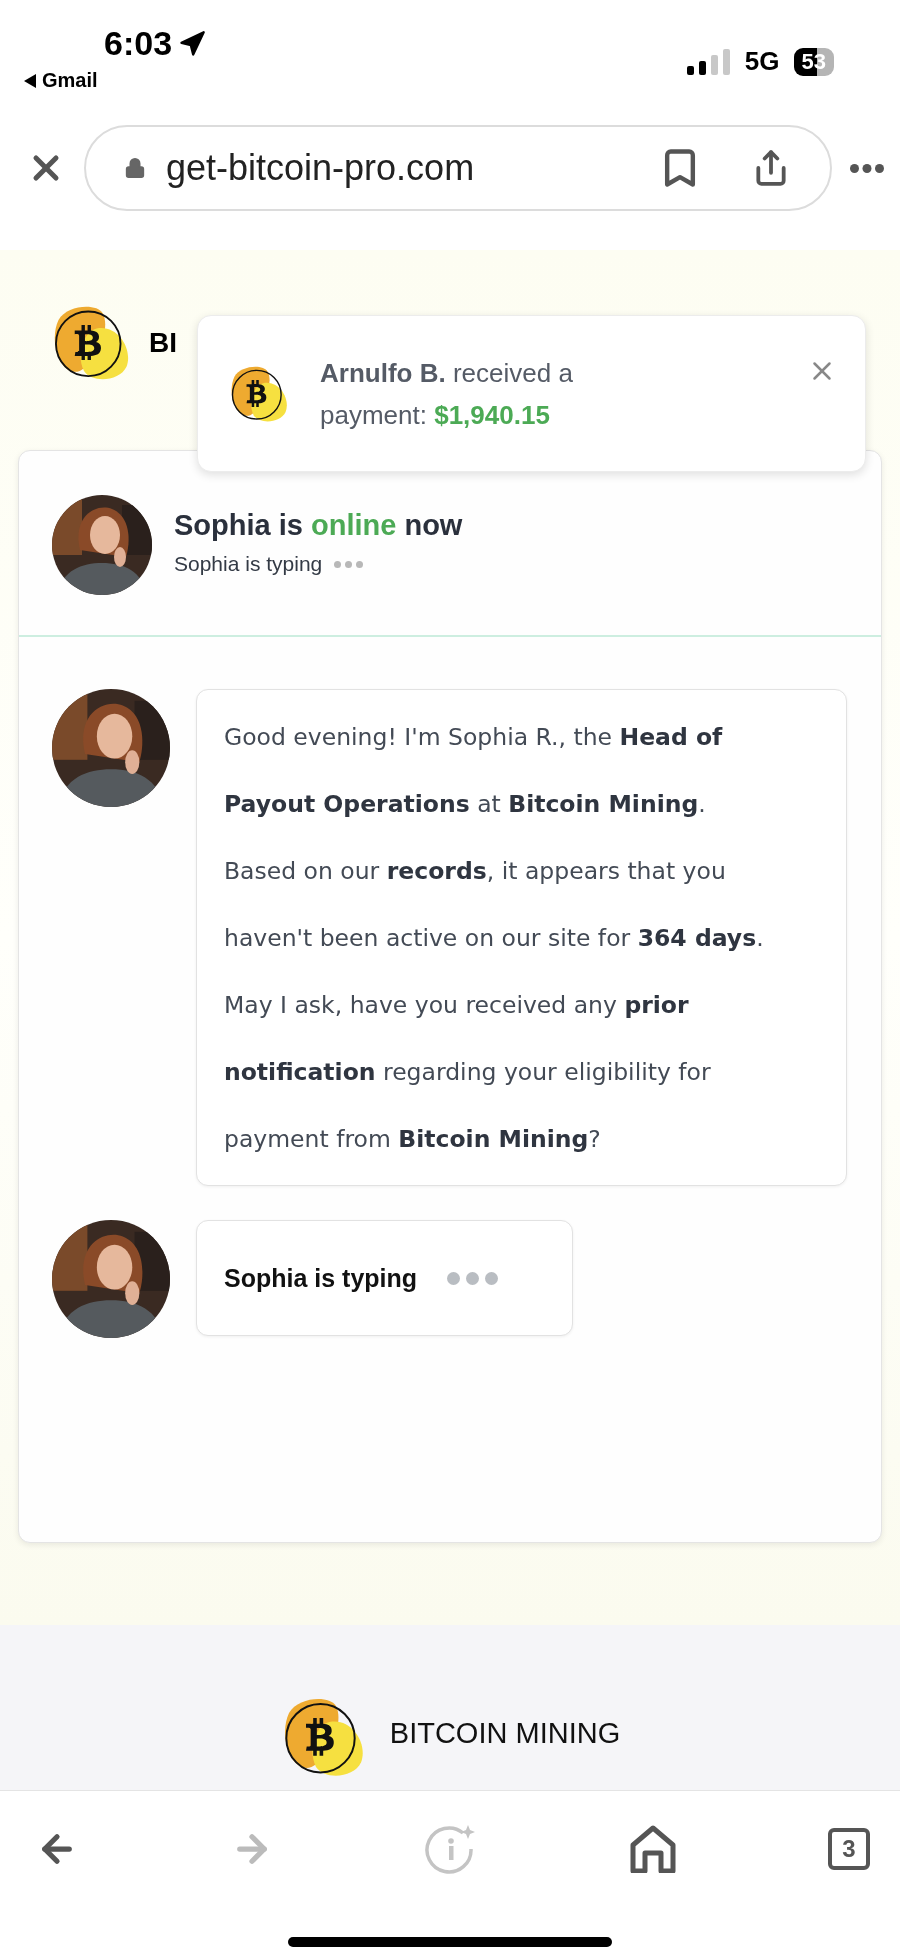 This screenshot has height=1951, width=900. I want to click on home-icon, so click(652, 1849).